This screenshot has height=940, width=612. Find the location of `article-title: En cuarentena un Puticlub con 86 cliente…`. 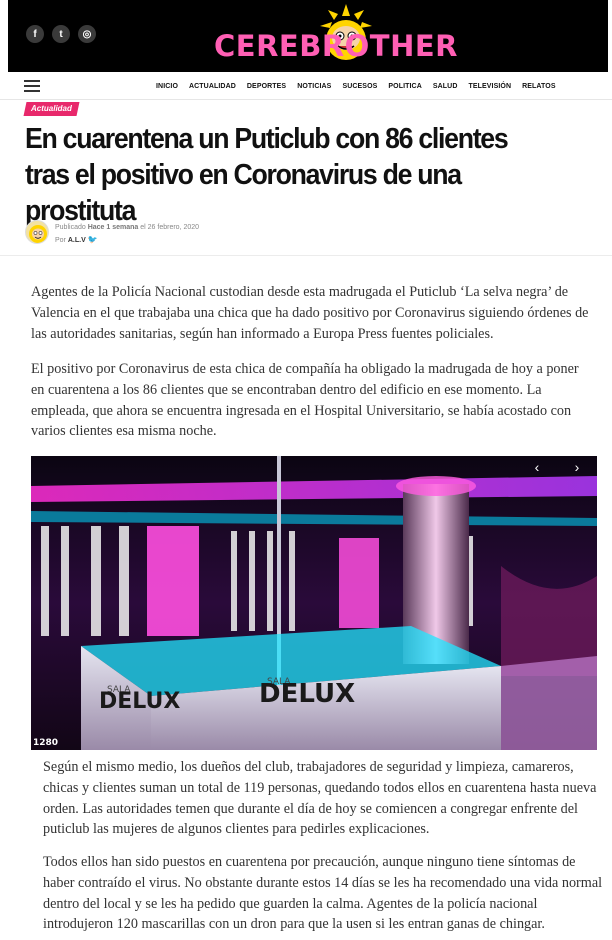

article-title: En cuarentena un Puticlub con 86 cliente… is located at coordinates (267, 175).